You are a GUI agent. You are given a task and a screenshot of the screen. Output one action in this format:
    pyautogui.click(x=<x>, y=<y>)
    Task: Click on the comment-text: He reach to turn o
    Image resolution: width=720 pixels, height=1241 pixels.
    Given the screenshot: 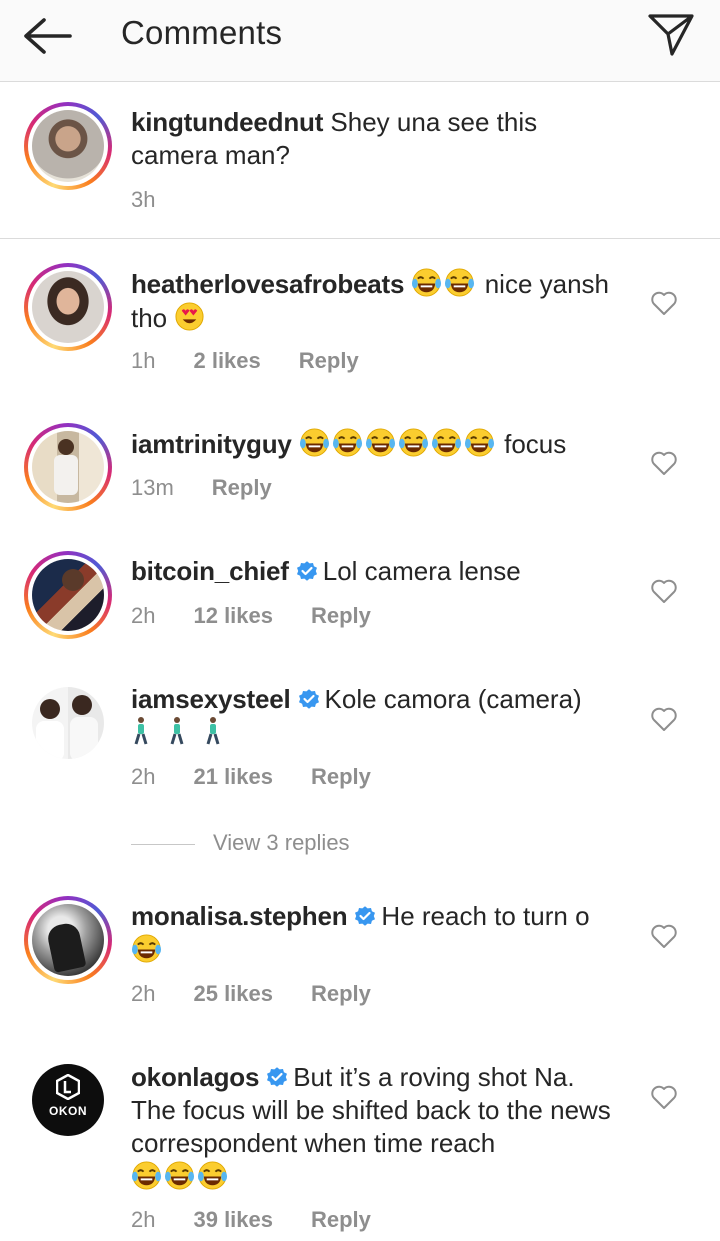 What is the action you would take?
    pyautogui.click(x=485, y=916)
    